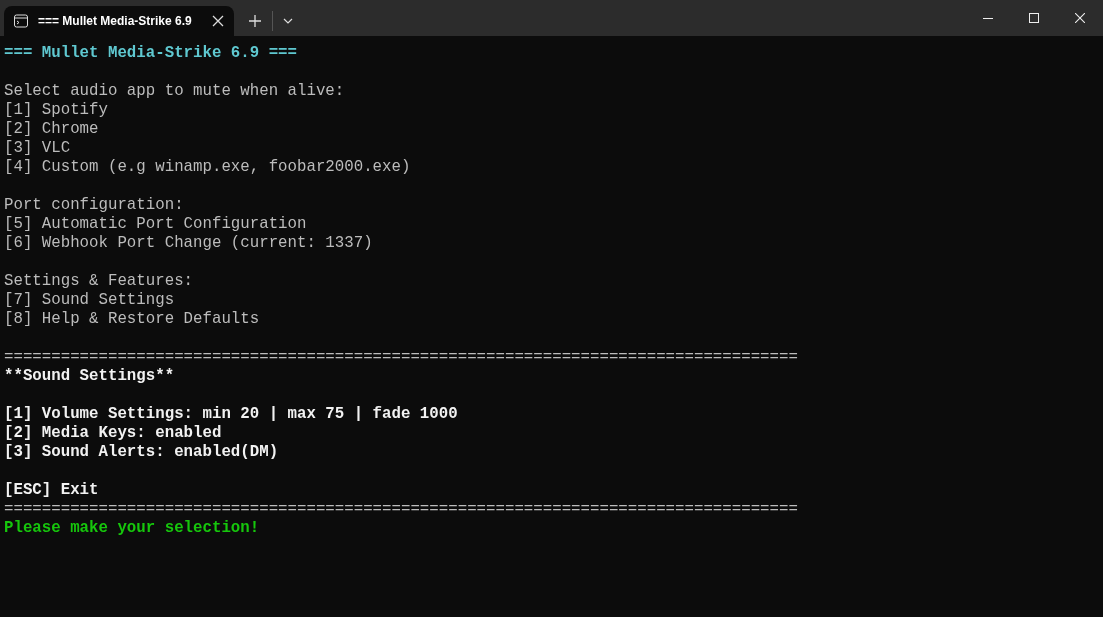 The height and width of the screenshot is (617, 1103). I want to click on terminal-line: [5] Automatic Port Configuration, so click(155, 224).